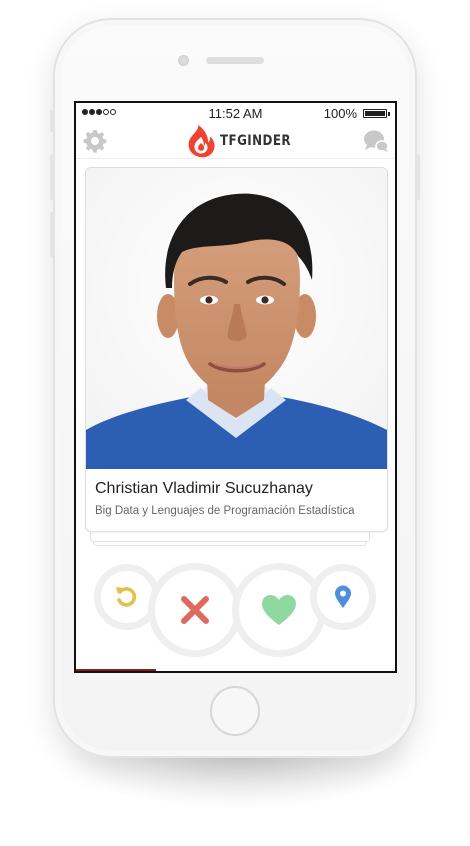 The height and width of the screenshot is (846, 470). I want to click on undo-icon, so click(126, 597).